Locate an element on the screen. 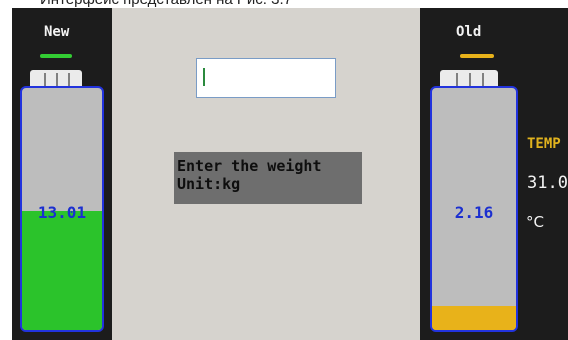 This screenshot has height=340, width=568. temperature-value: 31.0 is located at coordinates (547, 183).